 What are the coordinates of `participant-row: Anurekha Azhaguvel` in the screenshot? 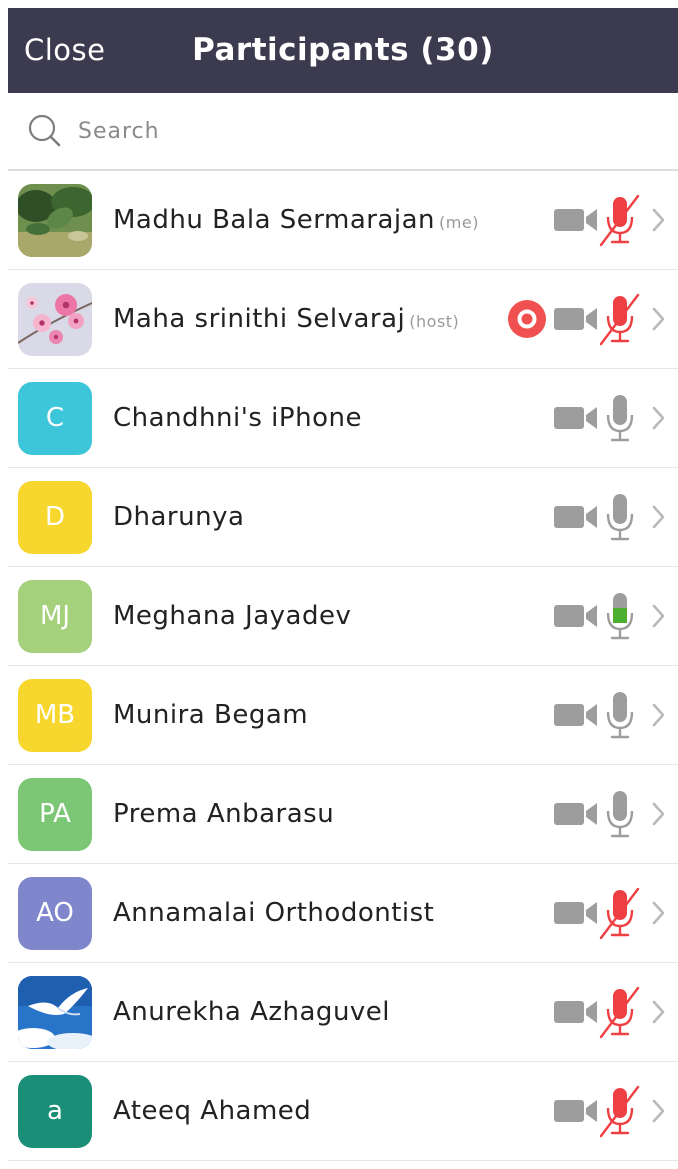 It's located at (343, 1012).